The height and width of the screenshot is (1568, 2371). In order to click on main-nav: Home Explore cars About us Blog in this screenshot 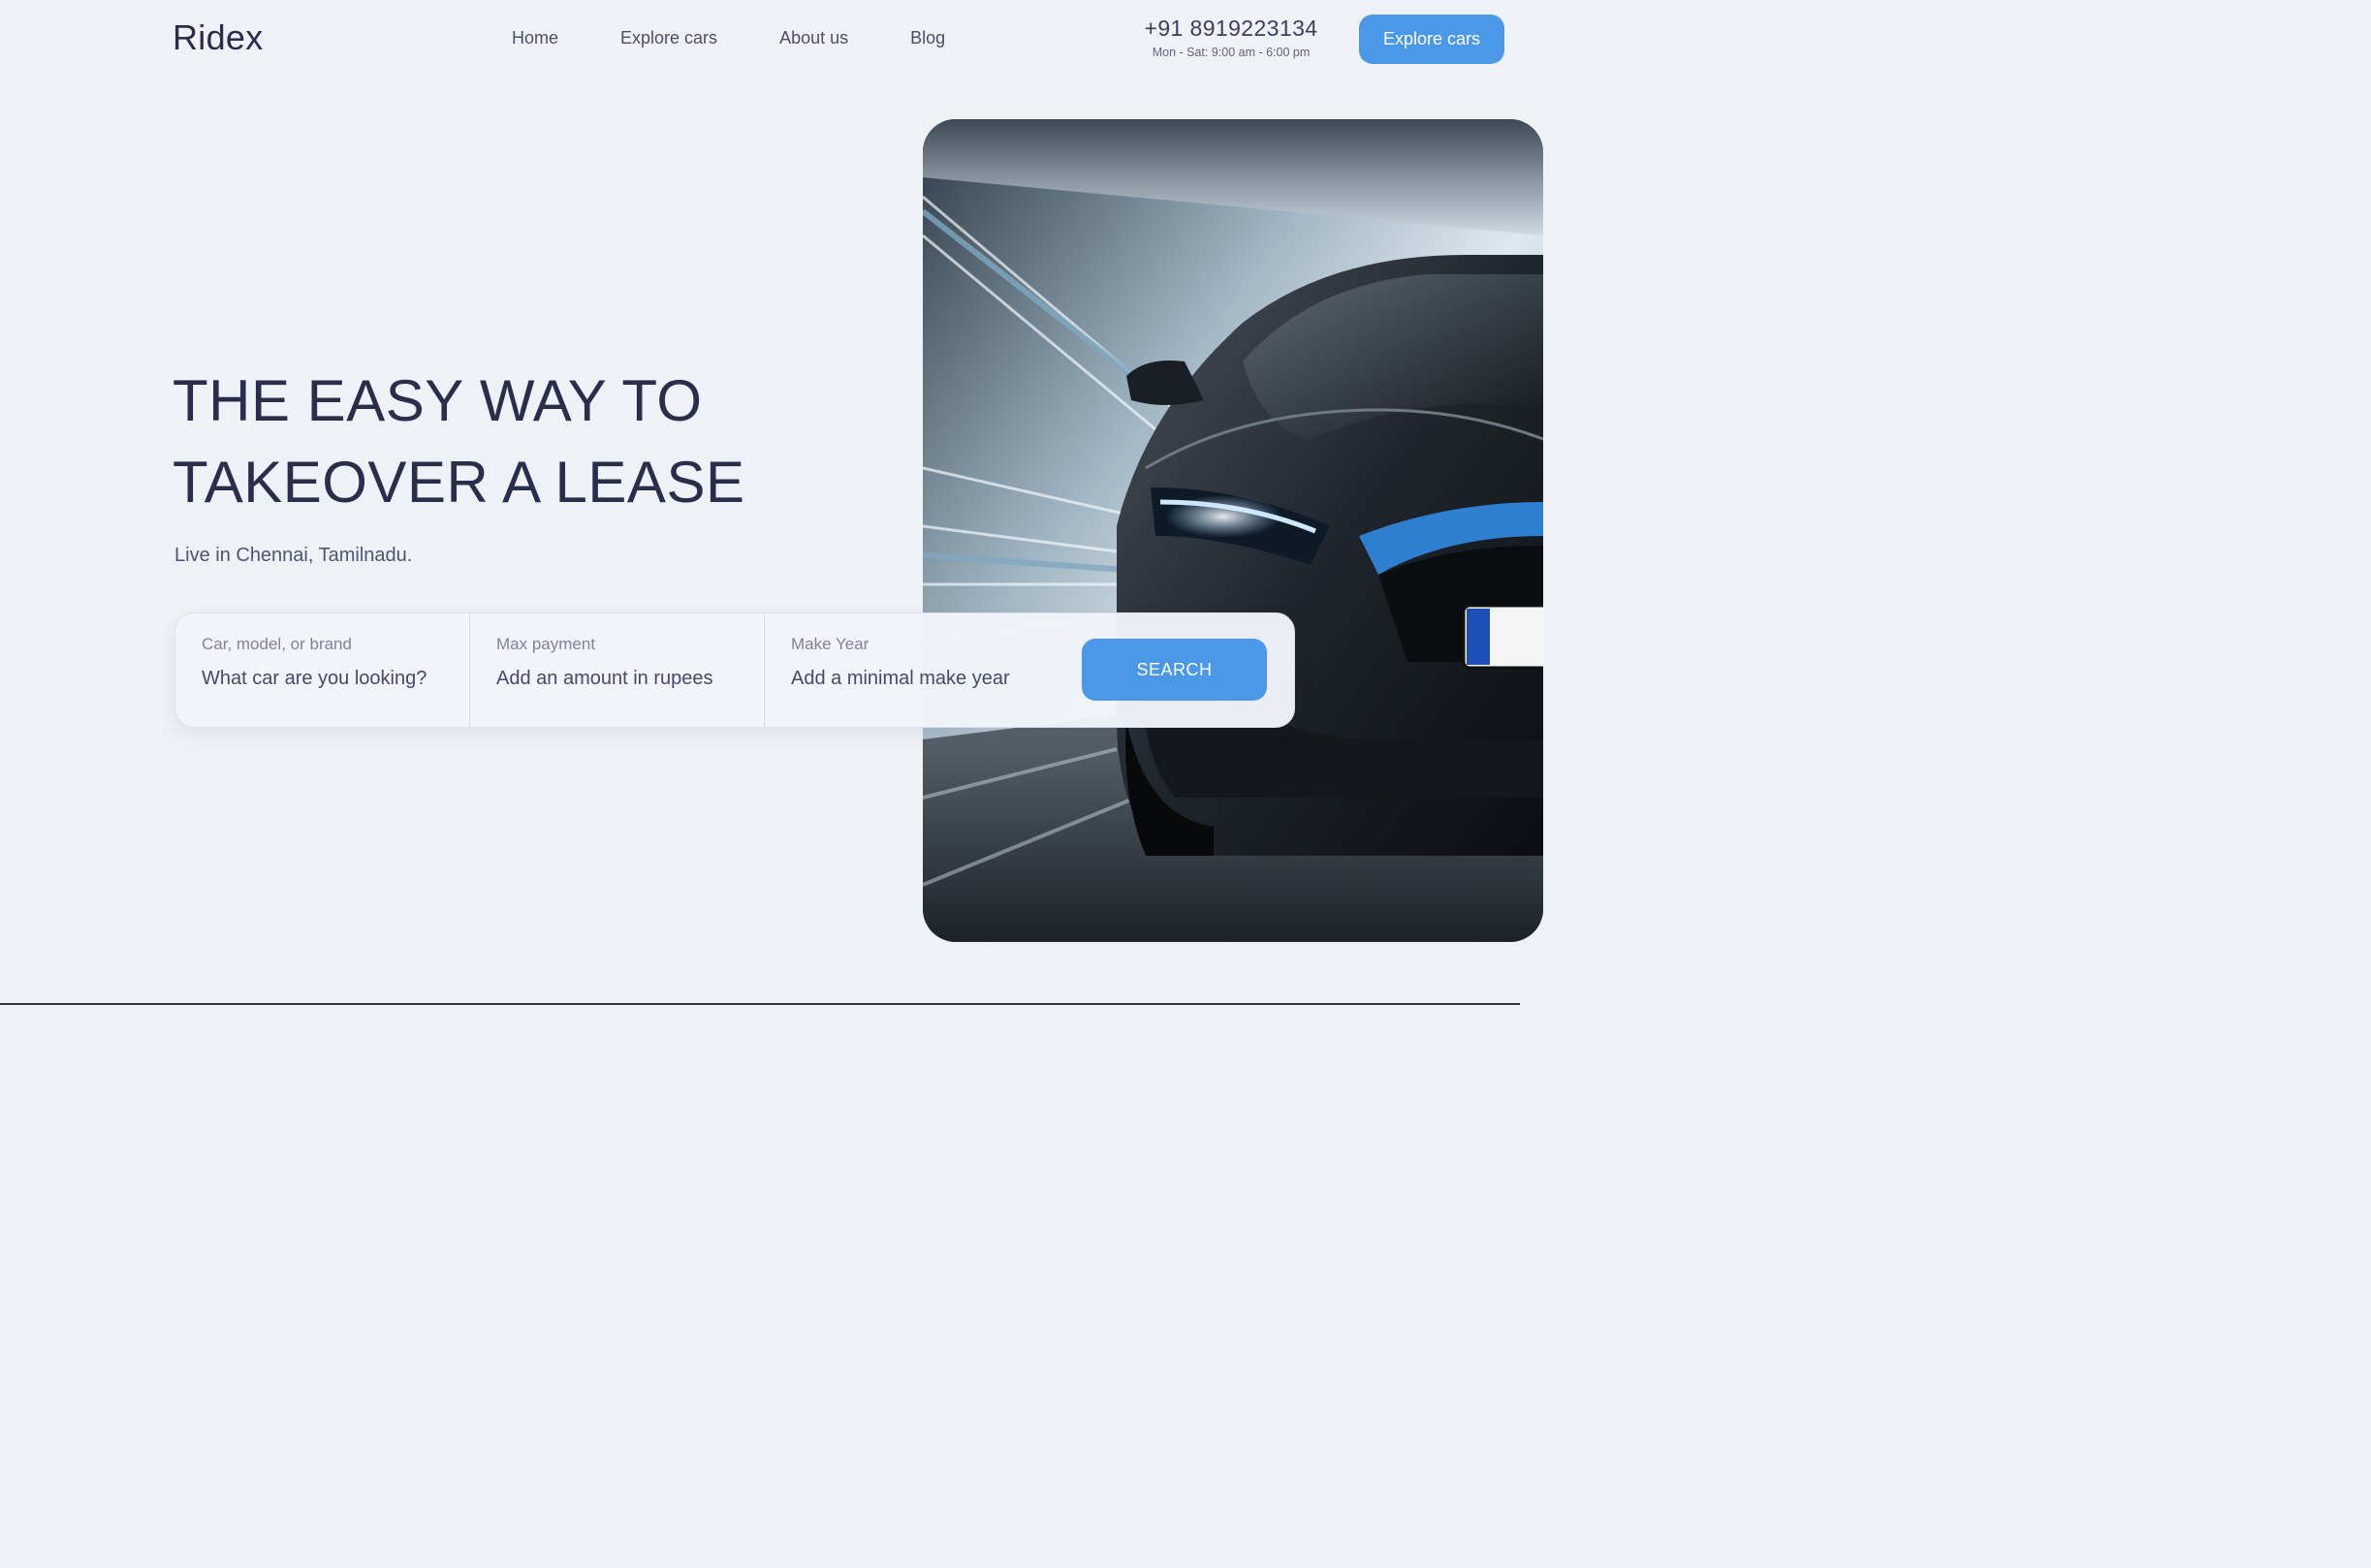, I will do `click(728, 38)`.